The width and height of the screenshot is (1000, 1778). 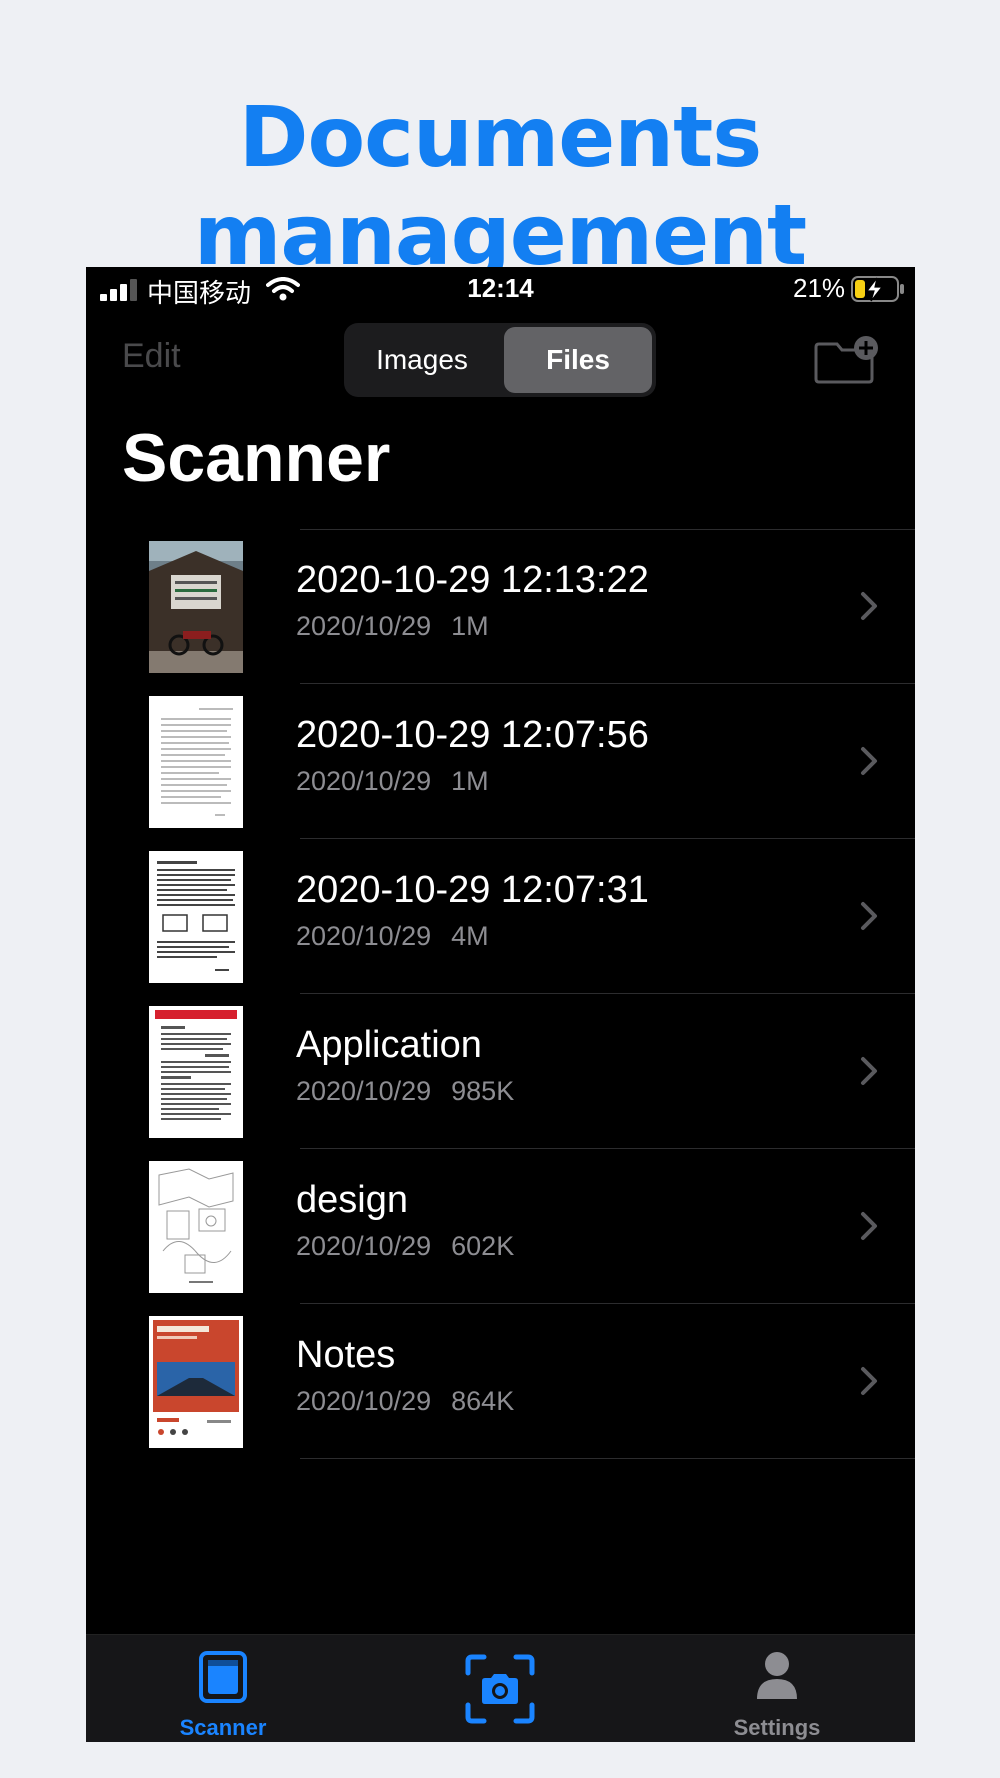 I want to click on list-item: Application 2020/10/29 985K, so click(x=500, y=1071).